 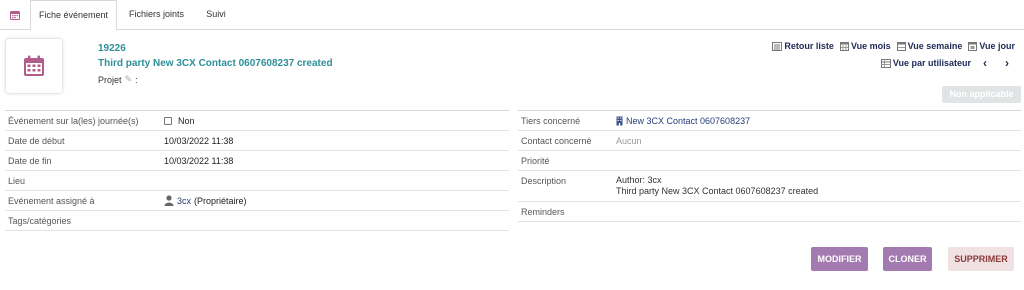 I want to click on field-value: Non, so click(x=179, y=121).